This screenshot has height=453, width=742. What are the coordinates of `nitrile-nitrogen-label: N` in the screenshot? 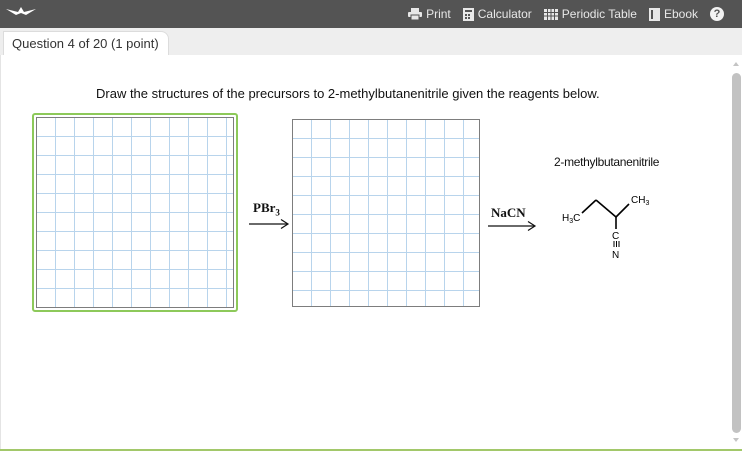 It's located at (615, 255).